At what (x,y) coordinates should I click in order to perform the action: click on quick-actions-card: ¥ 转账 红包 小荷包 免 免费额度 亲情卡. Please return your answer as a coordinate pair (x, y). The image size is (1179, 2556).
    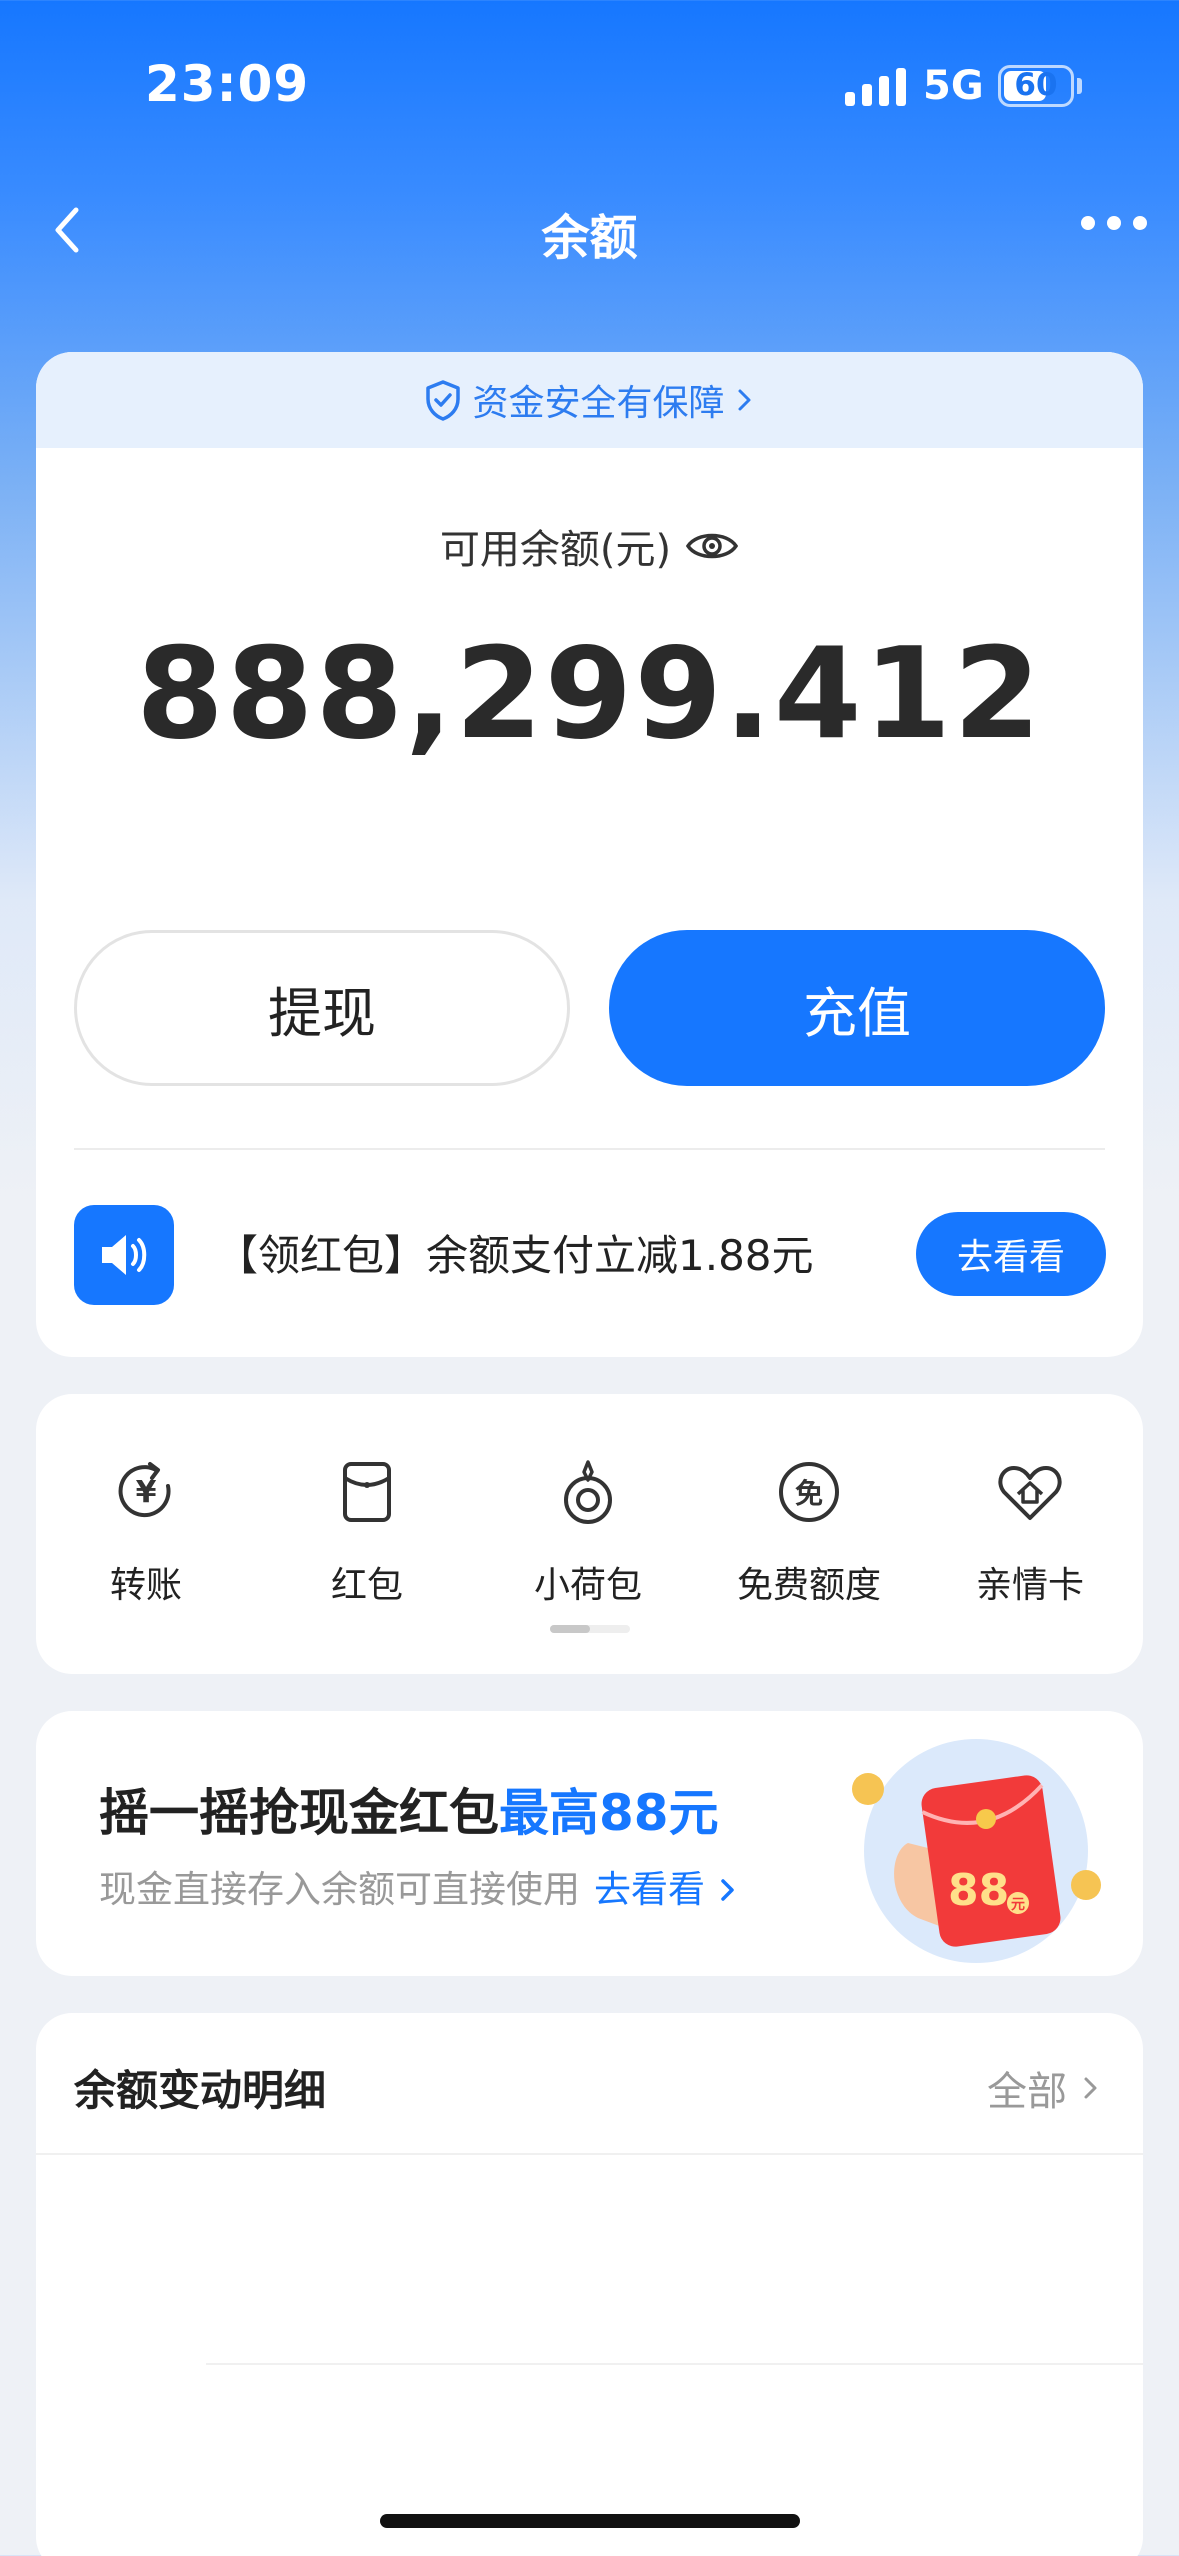
    Looking at the image, I should click on (589, 1534).